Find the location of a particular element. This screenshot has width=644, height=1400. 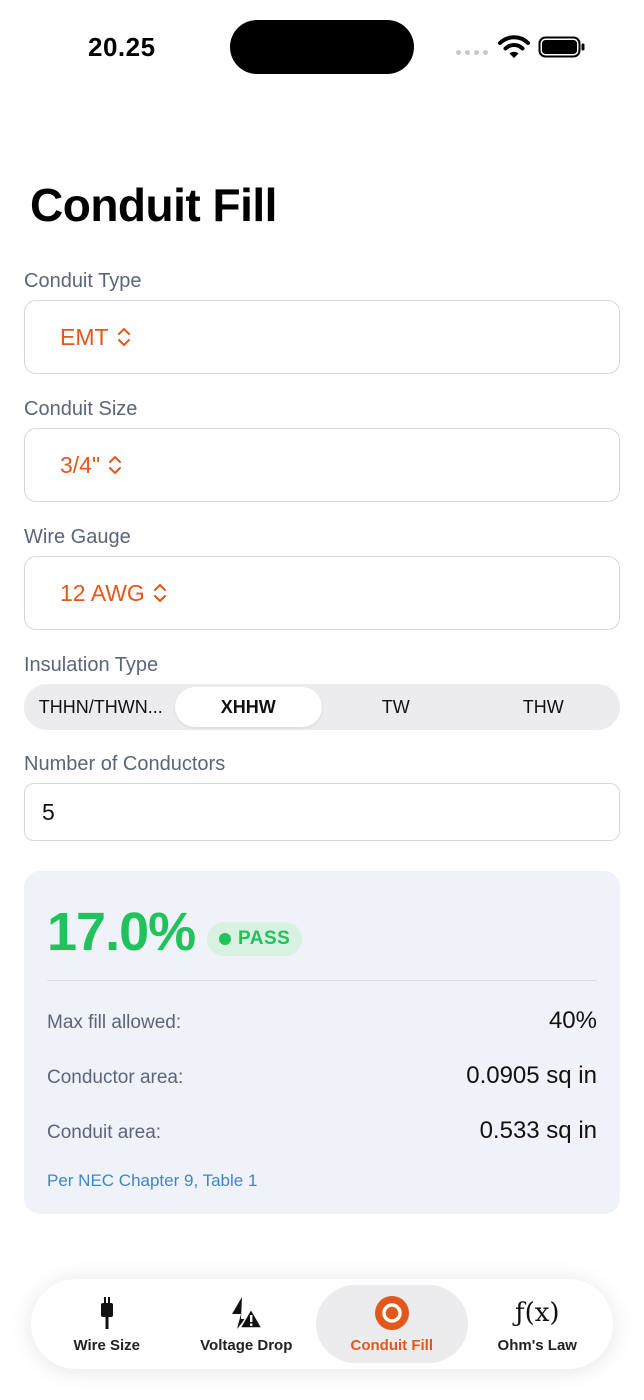

conduit-circle-icon is located at coordinates (392, 1313).